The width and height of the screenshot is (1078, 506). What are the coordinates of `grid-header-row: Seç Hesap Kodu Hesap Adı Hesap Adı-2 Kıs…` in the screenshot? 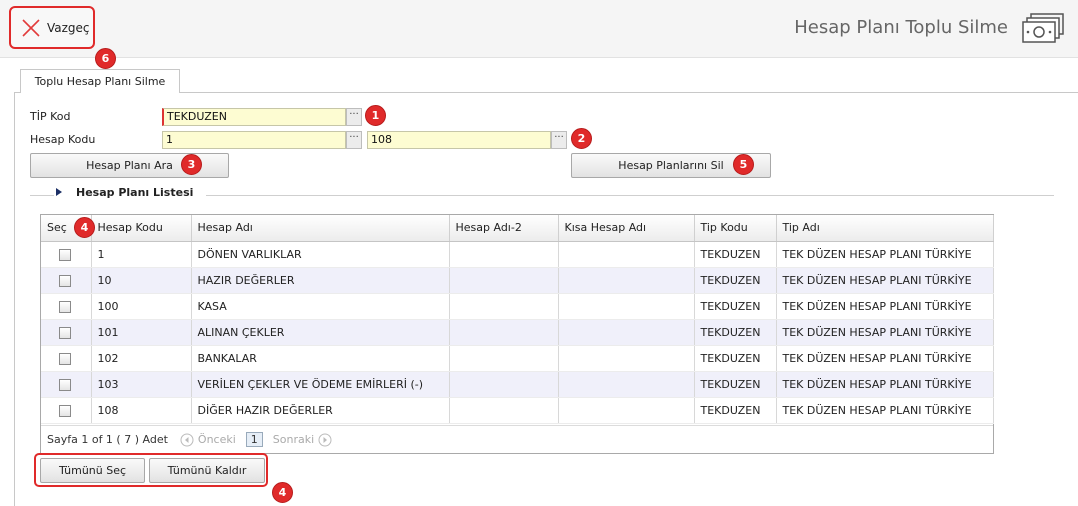 It's located at (517, 228).